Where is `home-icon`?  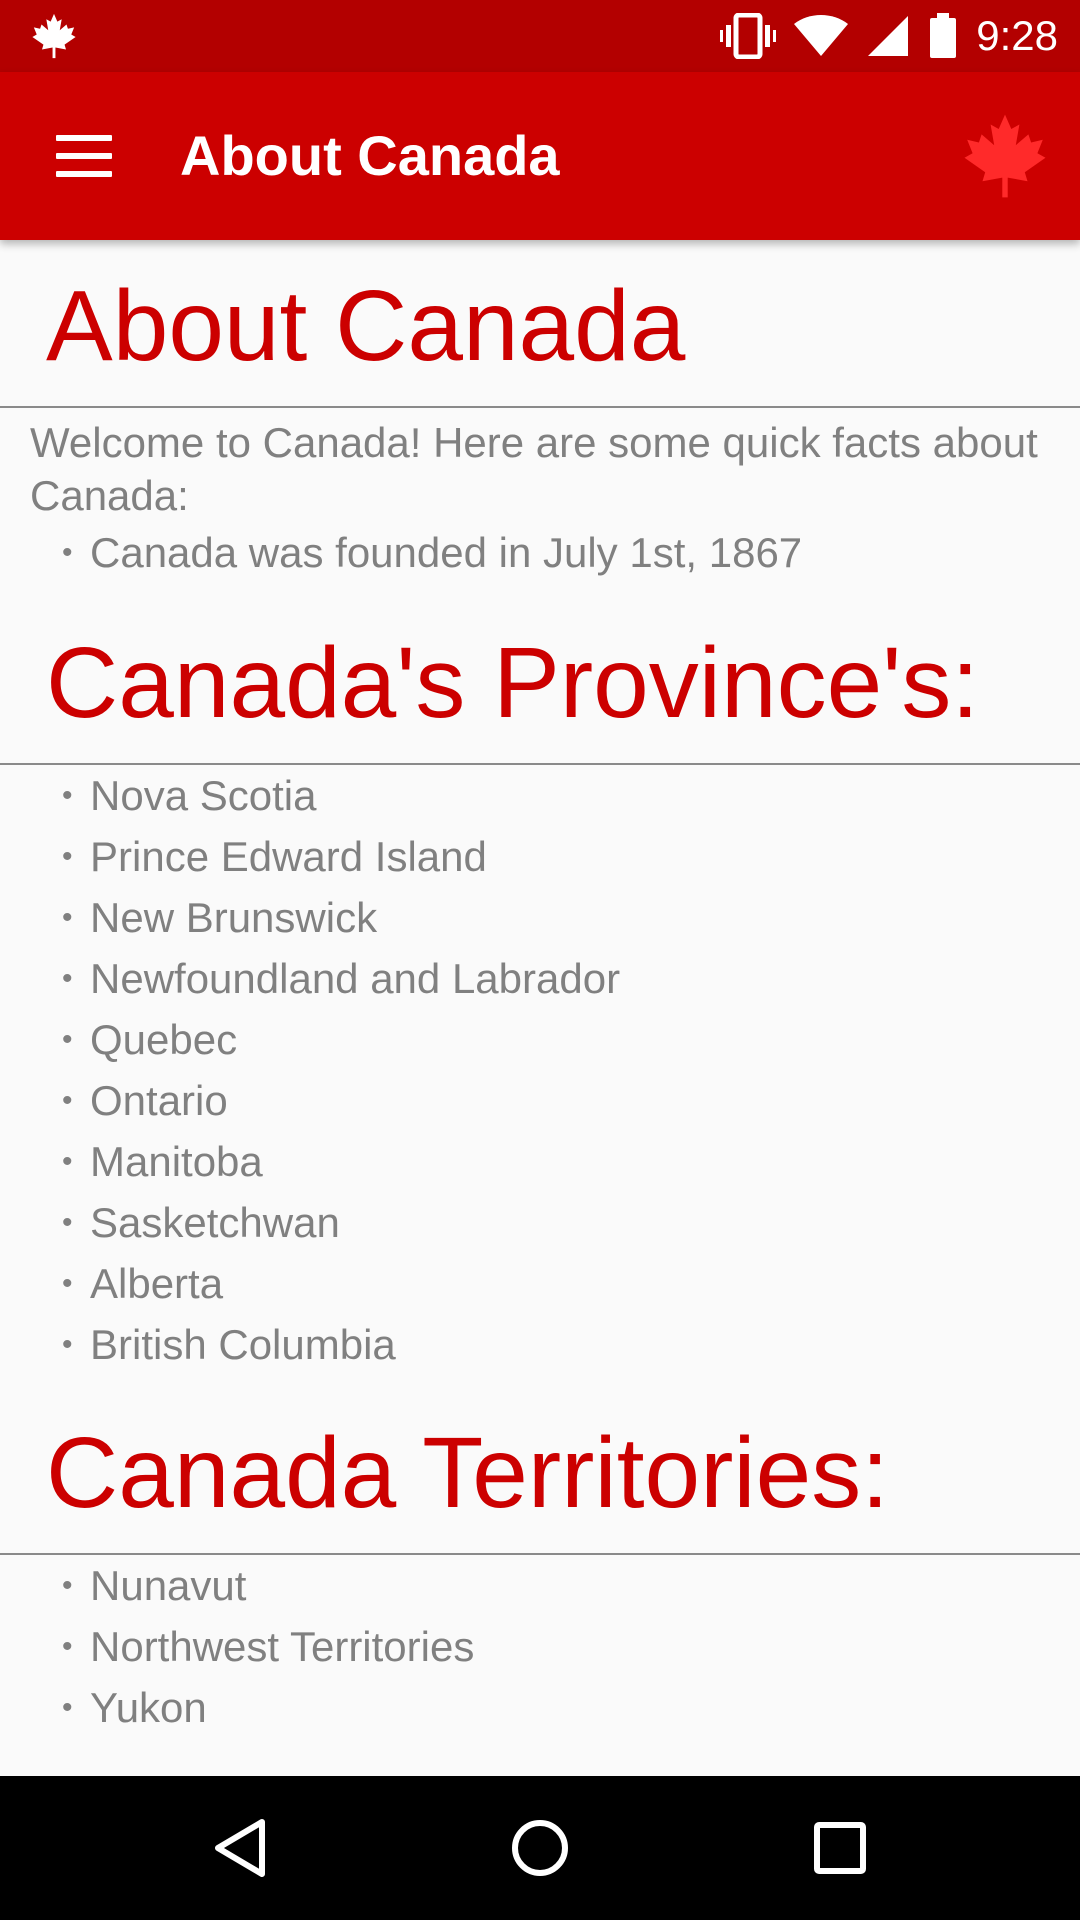 home-icon is located at coordinates (540, 1848).